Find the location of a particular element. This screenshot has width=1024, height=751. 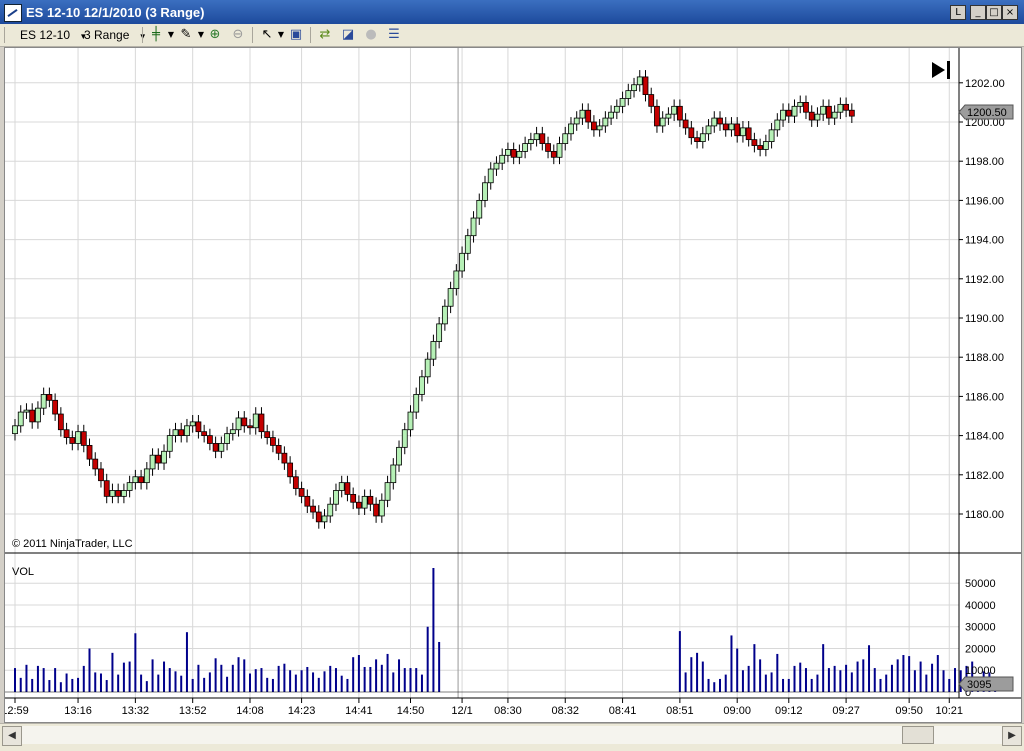

scroll-track is located at coordinates (512, 735).